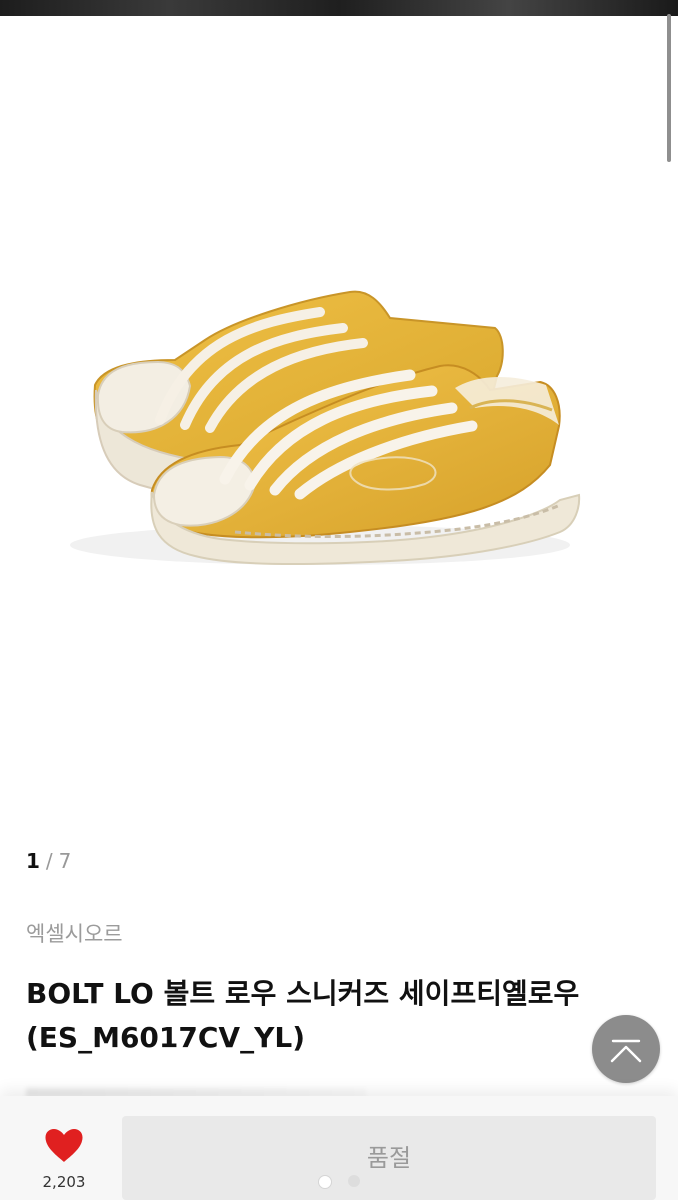  I want to click on scroll-to-top-button, so click(626, 1049).